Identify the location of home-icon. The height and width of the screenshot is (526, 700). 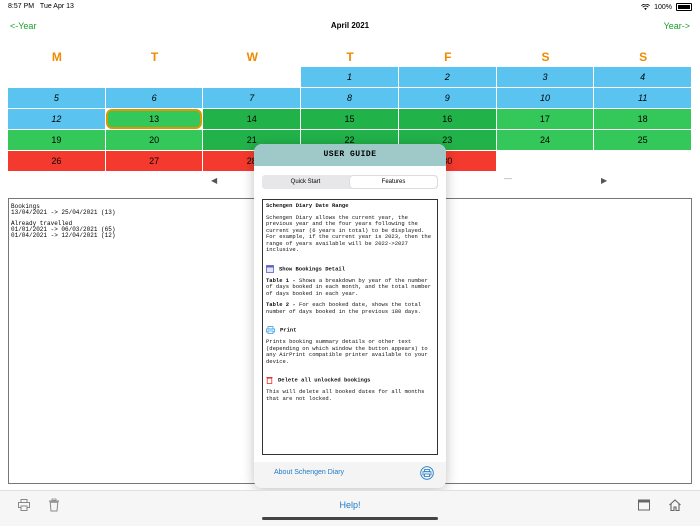
(675, 505).